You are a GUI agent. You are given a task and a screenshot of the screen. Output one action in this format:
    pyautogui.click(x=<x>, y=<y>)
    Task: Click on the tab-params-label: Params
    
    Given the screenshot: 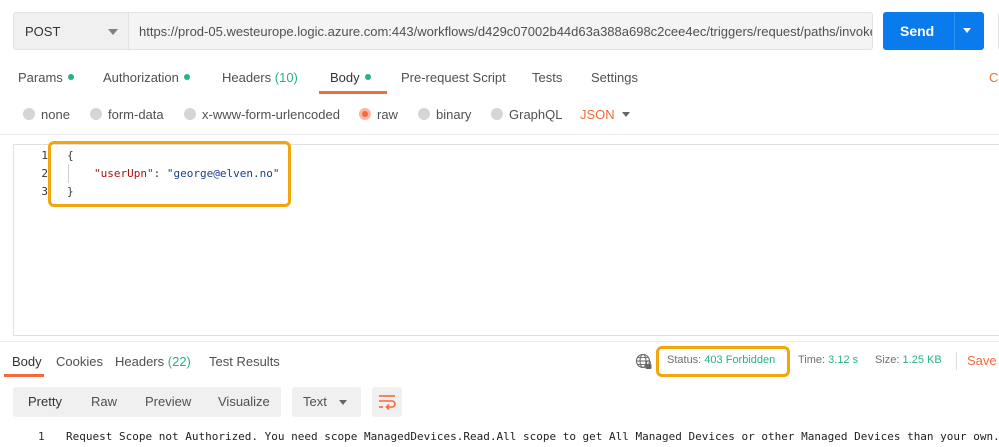 What is the action you would take?
    pyautogui.click(x=40, y=77)
    